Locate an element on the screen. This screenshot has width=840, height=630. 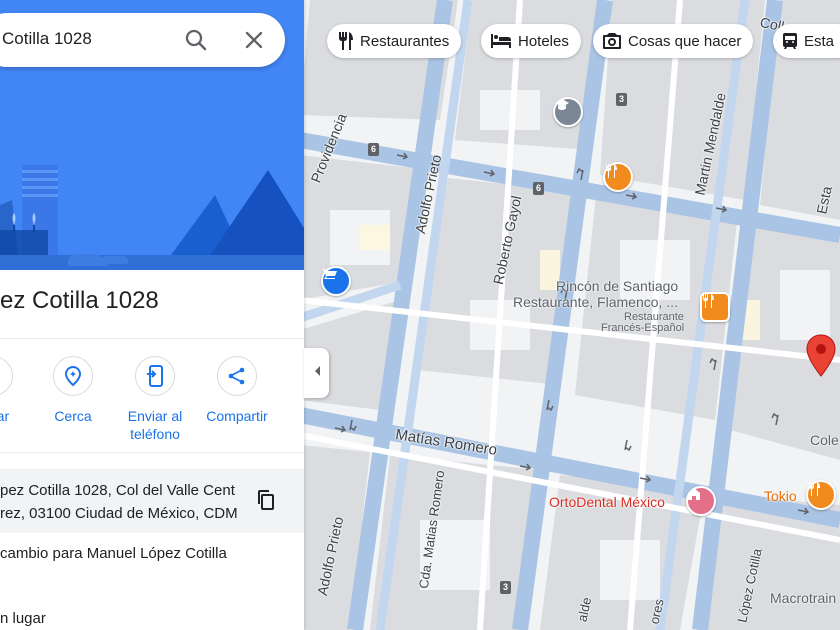
chip-things-to-do: Cosas que hacer is located at coordinates (673, 41).